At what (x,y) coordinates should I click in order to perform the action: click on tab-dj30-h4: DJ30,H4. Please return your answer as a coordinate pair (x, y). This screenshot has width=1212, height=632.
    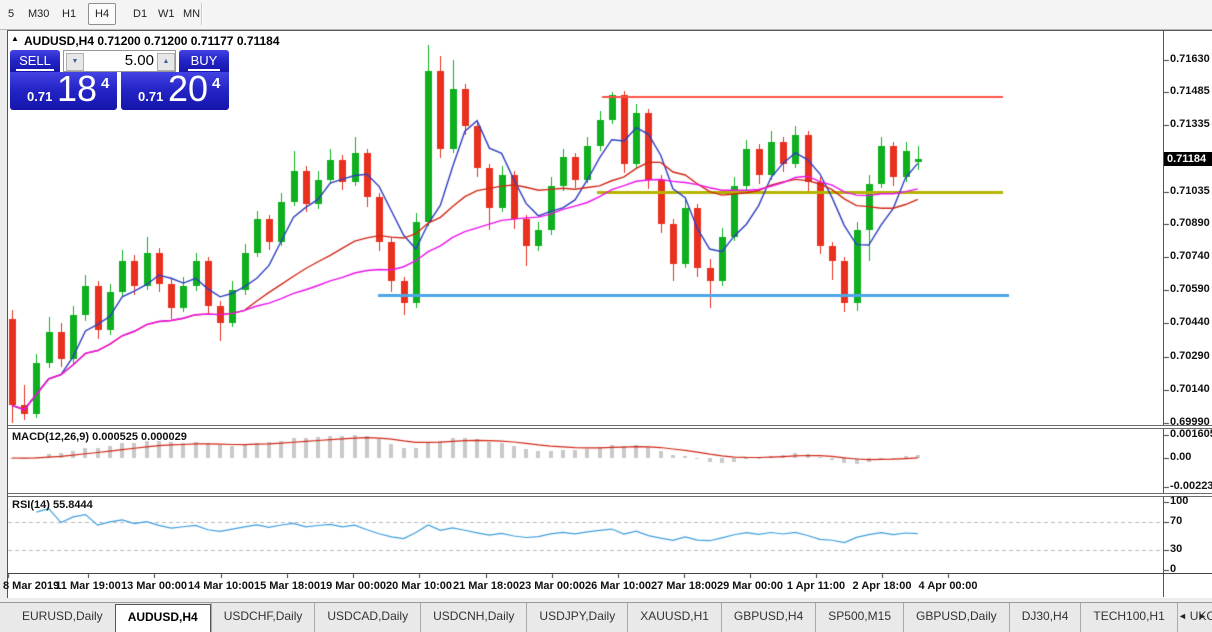
    Looking at the image, I should click on (1044, 617).